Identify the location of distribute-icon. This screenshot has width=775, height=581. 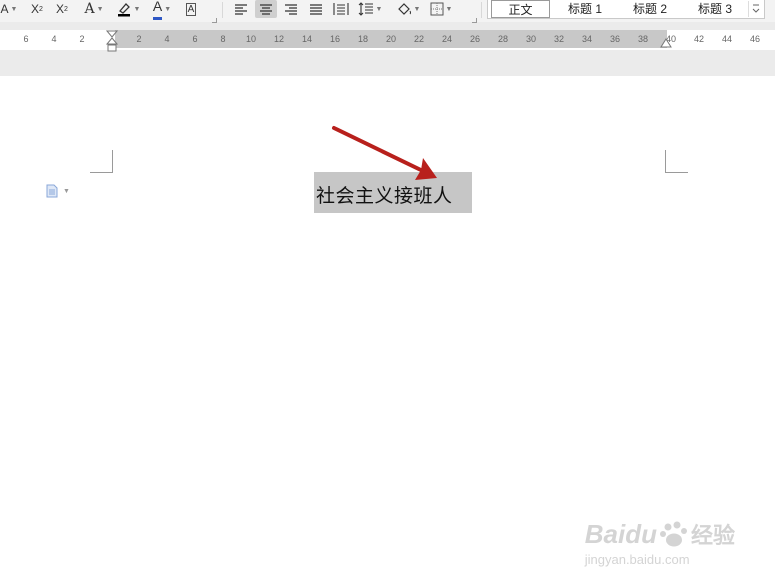
(341, 9).